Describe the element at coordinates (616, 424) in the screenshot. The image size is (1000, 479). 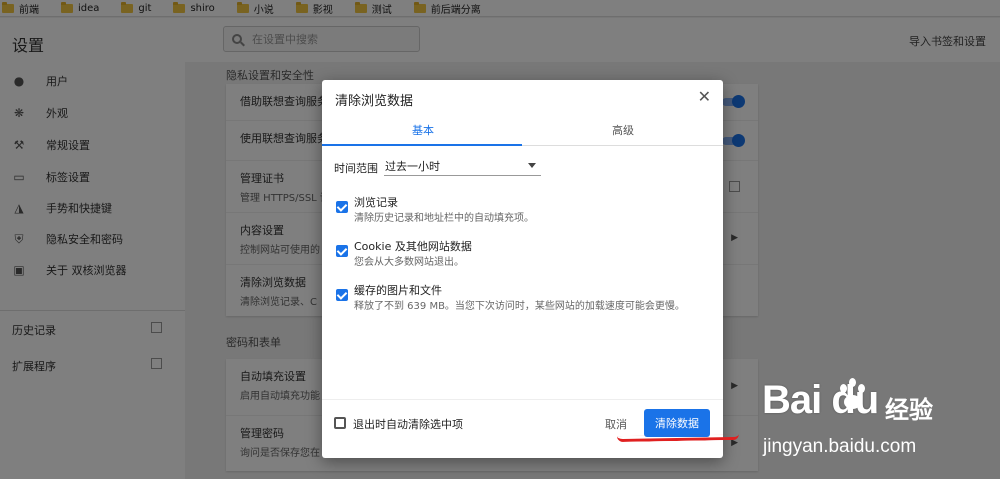
I see `cancel-button: 取消` at that location.